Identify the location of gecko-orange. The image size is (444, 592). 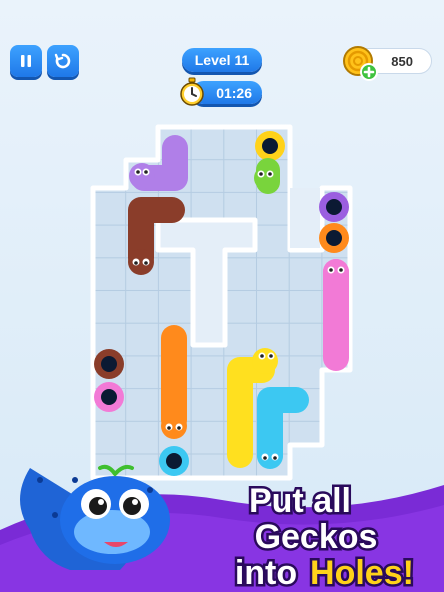
(174, 382).